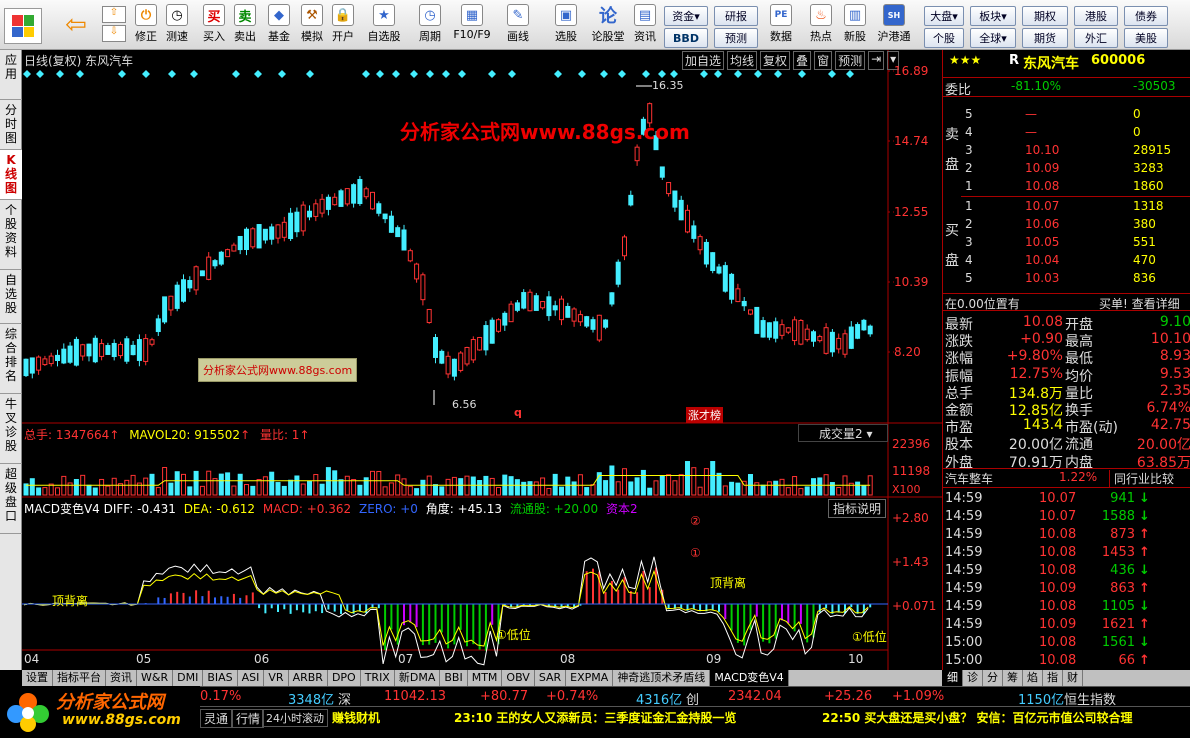 Image resolution: width=1190 pixels, height=738 pixels. Describe the element at coordinates (356, 717) in the screenshot. I see `news-headline: 赚钱财机` at that location.